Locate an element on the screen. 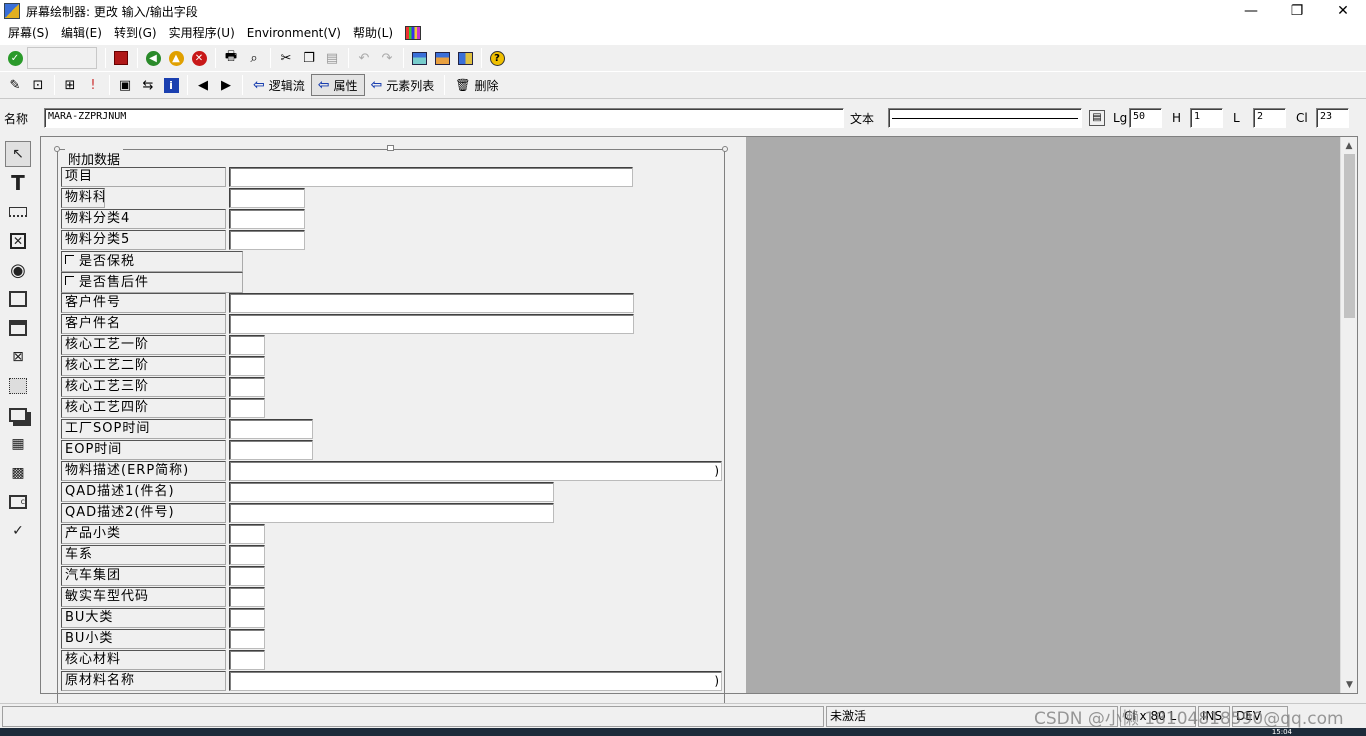 This screenshot has height=736, width=1366. h-field: 1 is located at coordinates (1206, 118).